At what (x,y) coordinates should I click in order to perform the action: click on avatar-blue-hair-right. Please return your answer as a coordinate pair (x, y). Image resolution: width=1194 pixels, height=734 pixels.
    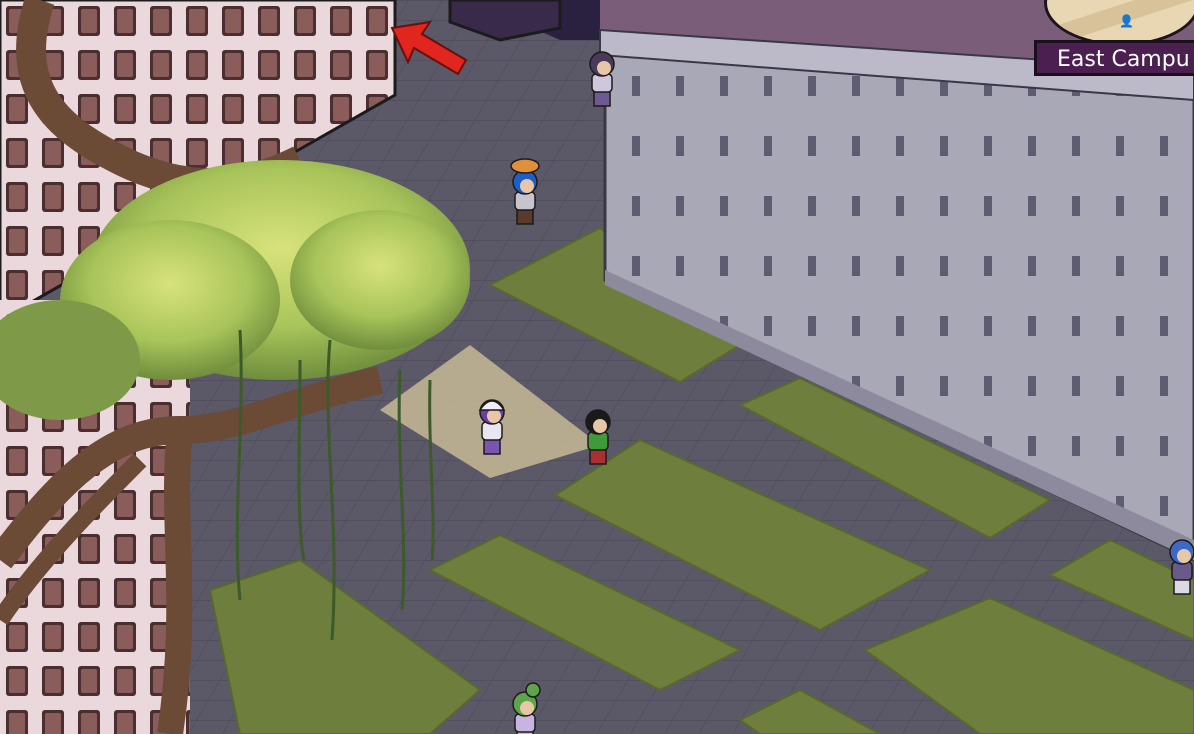
    Looking at the image, I should click on (1181, 567).